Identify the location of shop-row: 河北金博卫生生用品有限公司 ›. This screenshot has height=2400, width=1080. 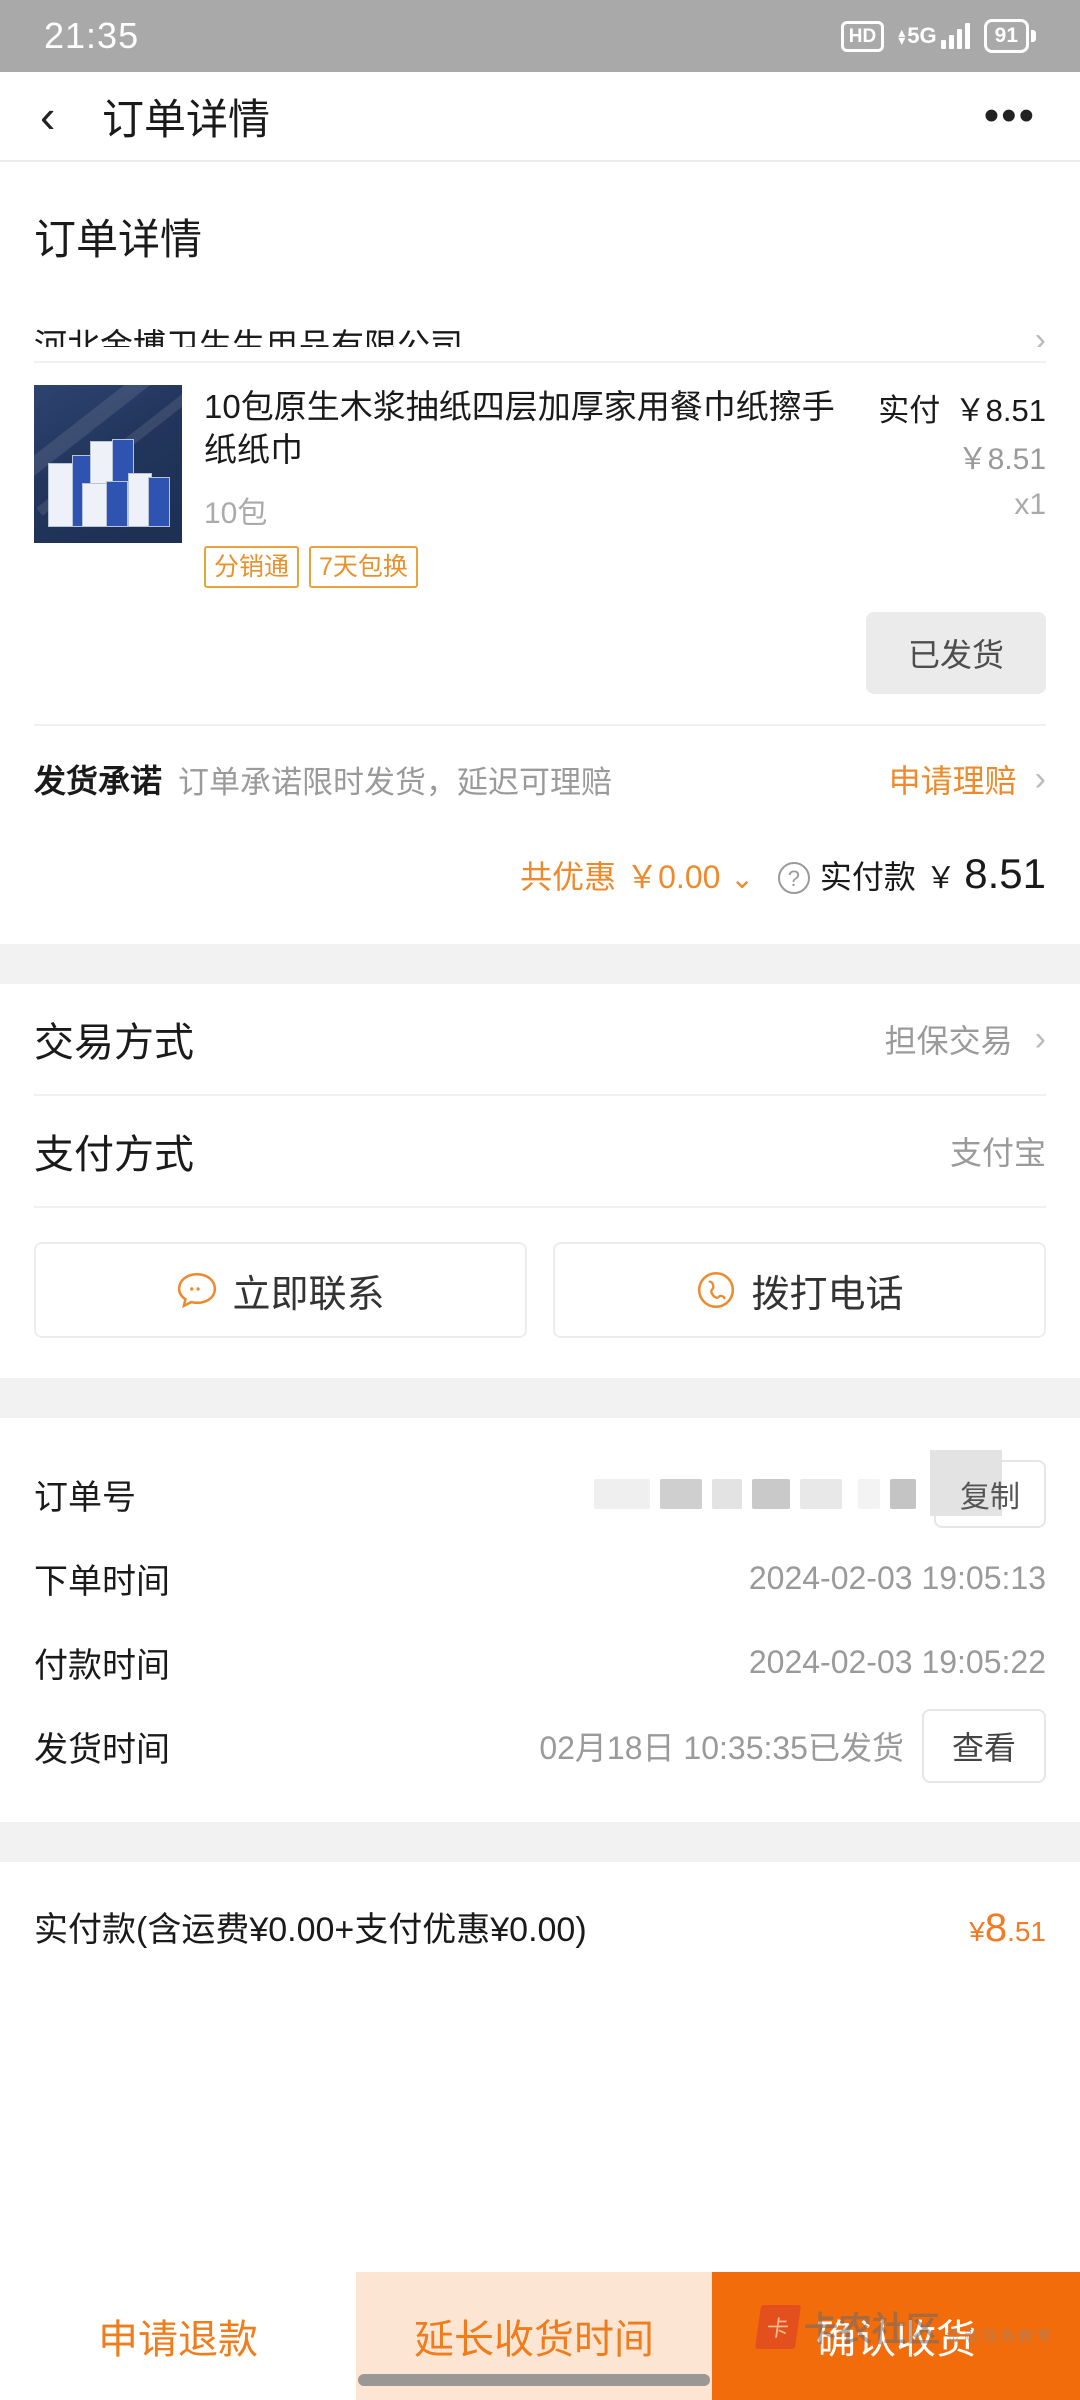
(540, 324).